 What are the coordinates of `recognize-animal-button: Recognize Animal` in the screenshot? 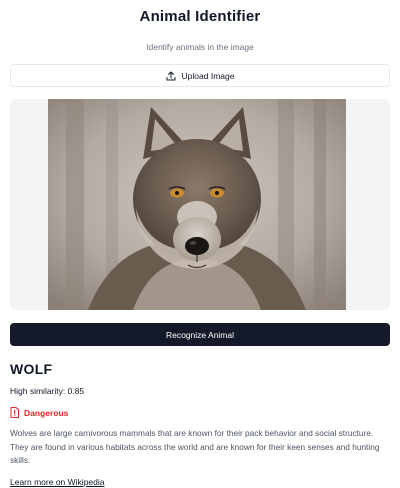 It's located at (200, 334).